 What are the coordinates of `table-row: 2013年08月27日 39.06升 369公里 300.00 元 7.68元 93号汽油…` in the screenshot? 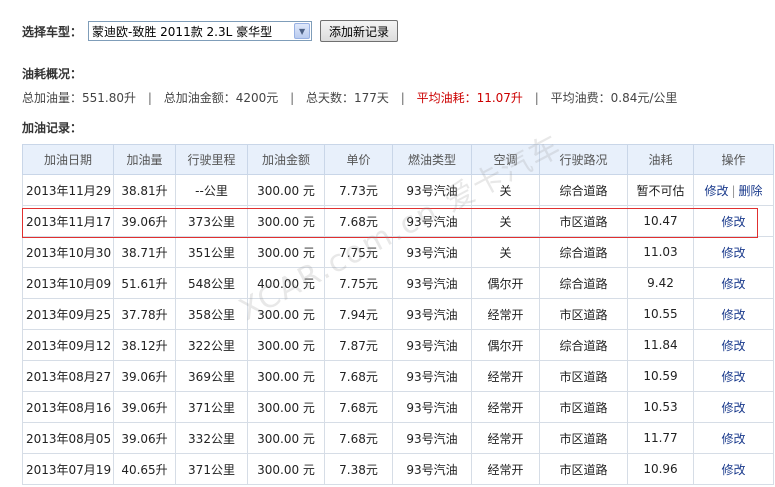 It's located at (398, 376).